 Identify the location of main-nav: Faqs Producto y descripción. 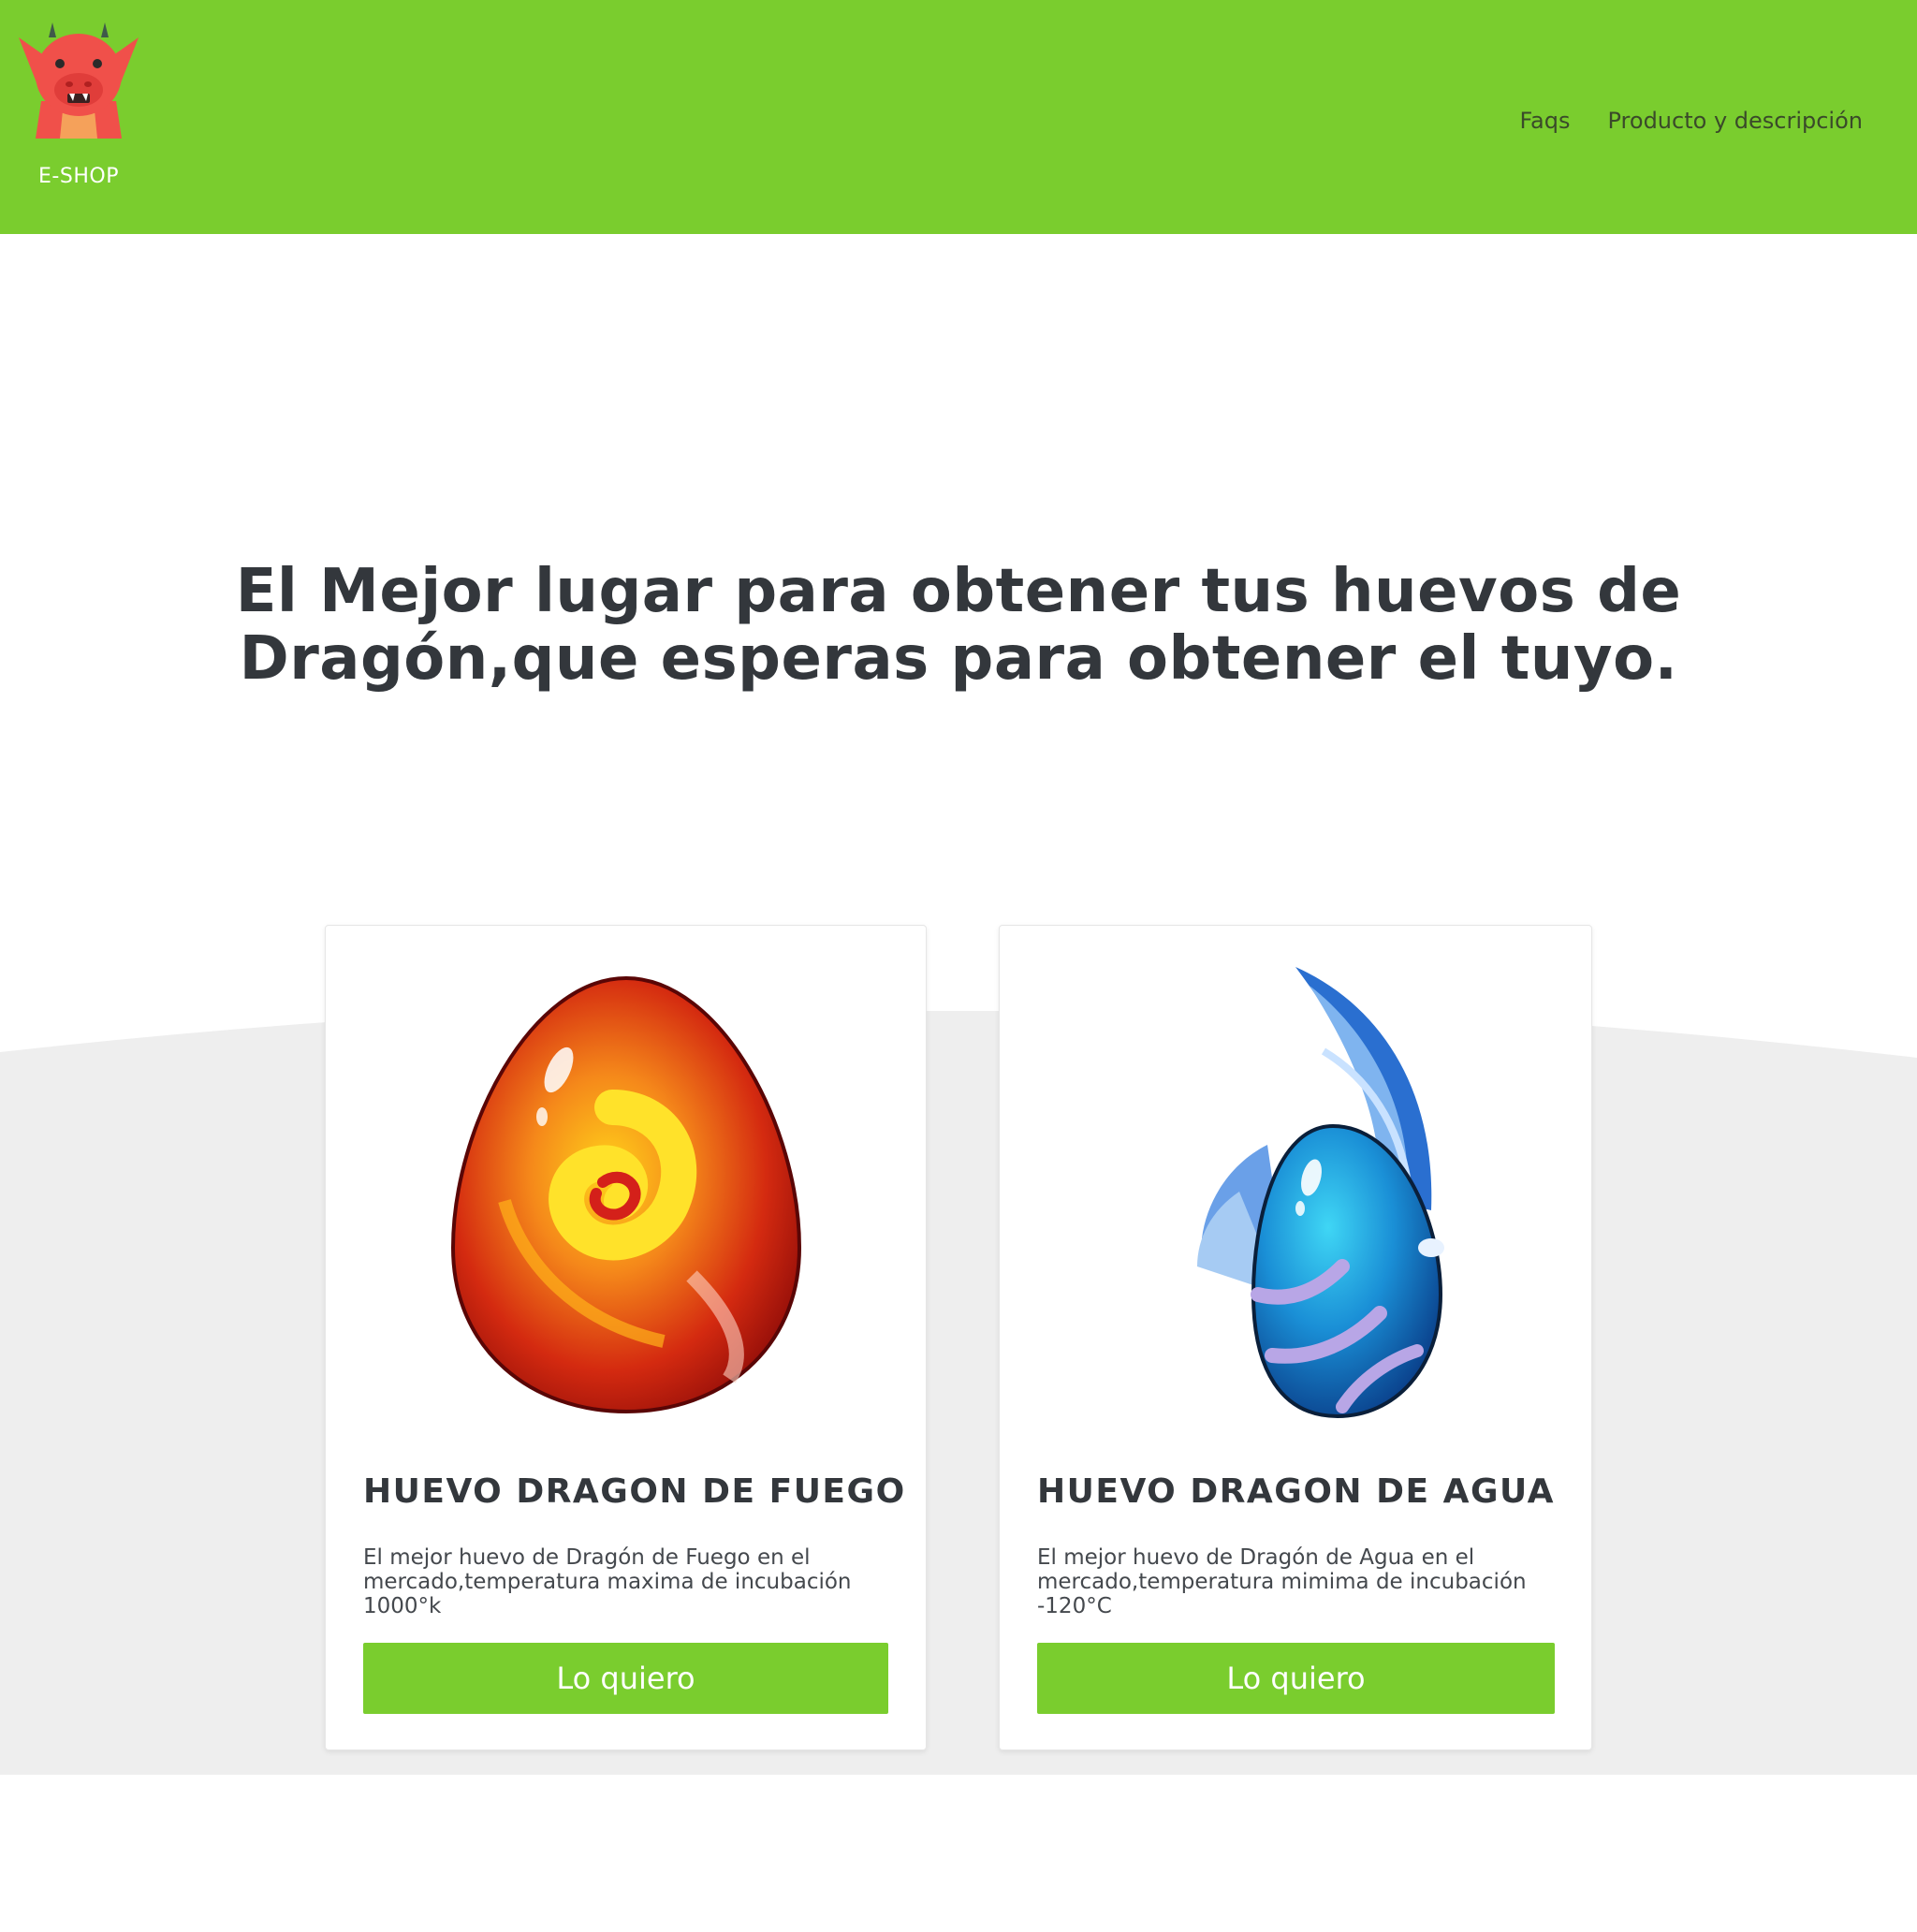
(1691, 121).